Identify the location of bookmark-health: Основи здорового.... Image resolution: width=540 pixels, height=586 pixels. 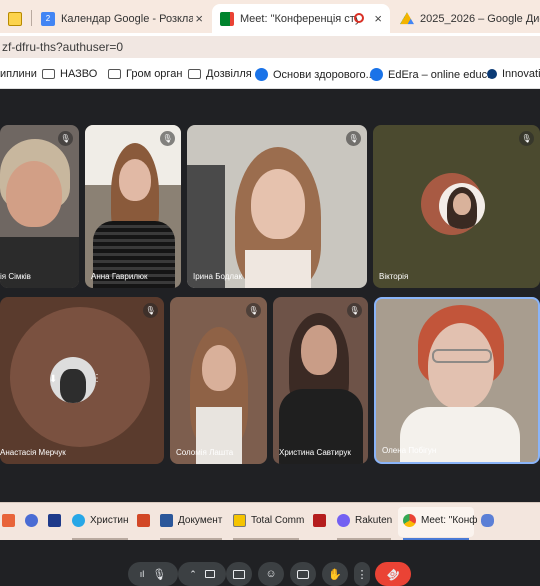
(315, 74).